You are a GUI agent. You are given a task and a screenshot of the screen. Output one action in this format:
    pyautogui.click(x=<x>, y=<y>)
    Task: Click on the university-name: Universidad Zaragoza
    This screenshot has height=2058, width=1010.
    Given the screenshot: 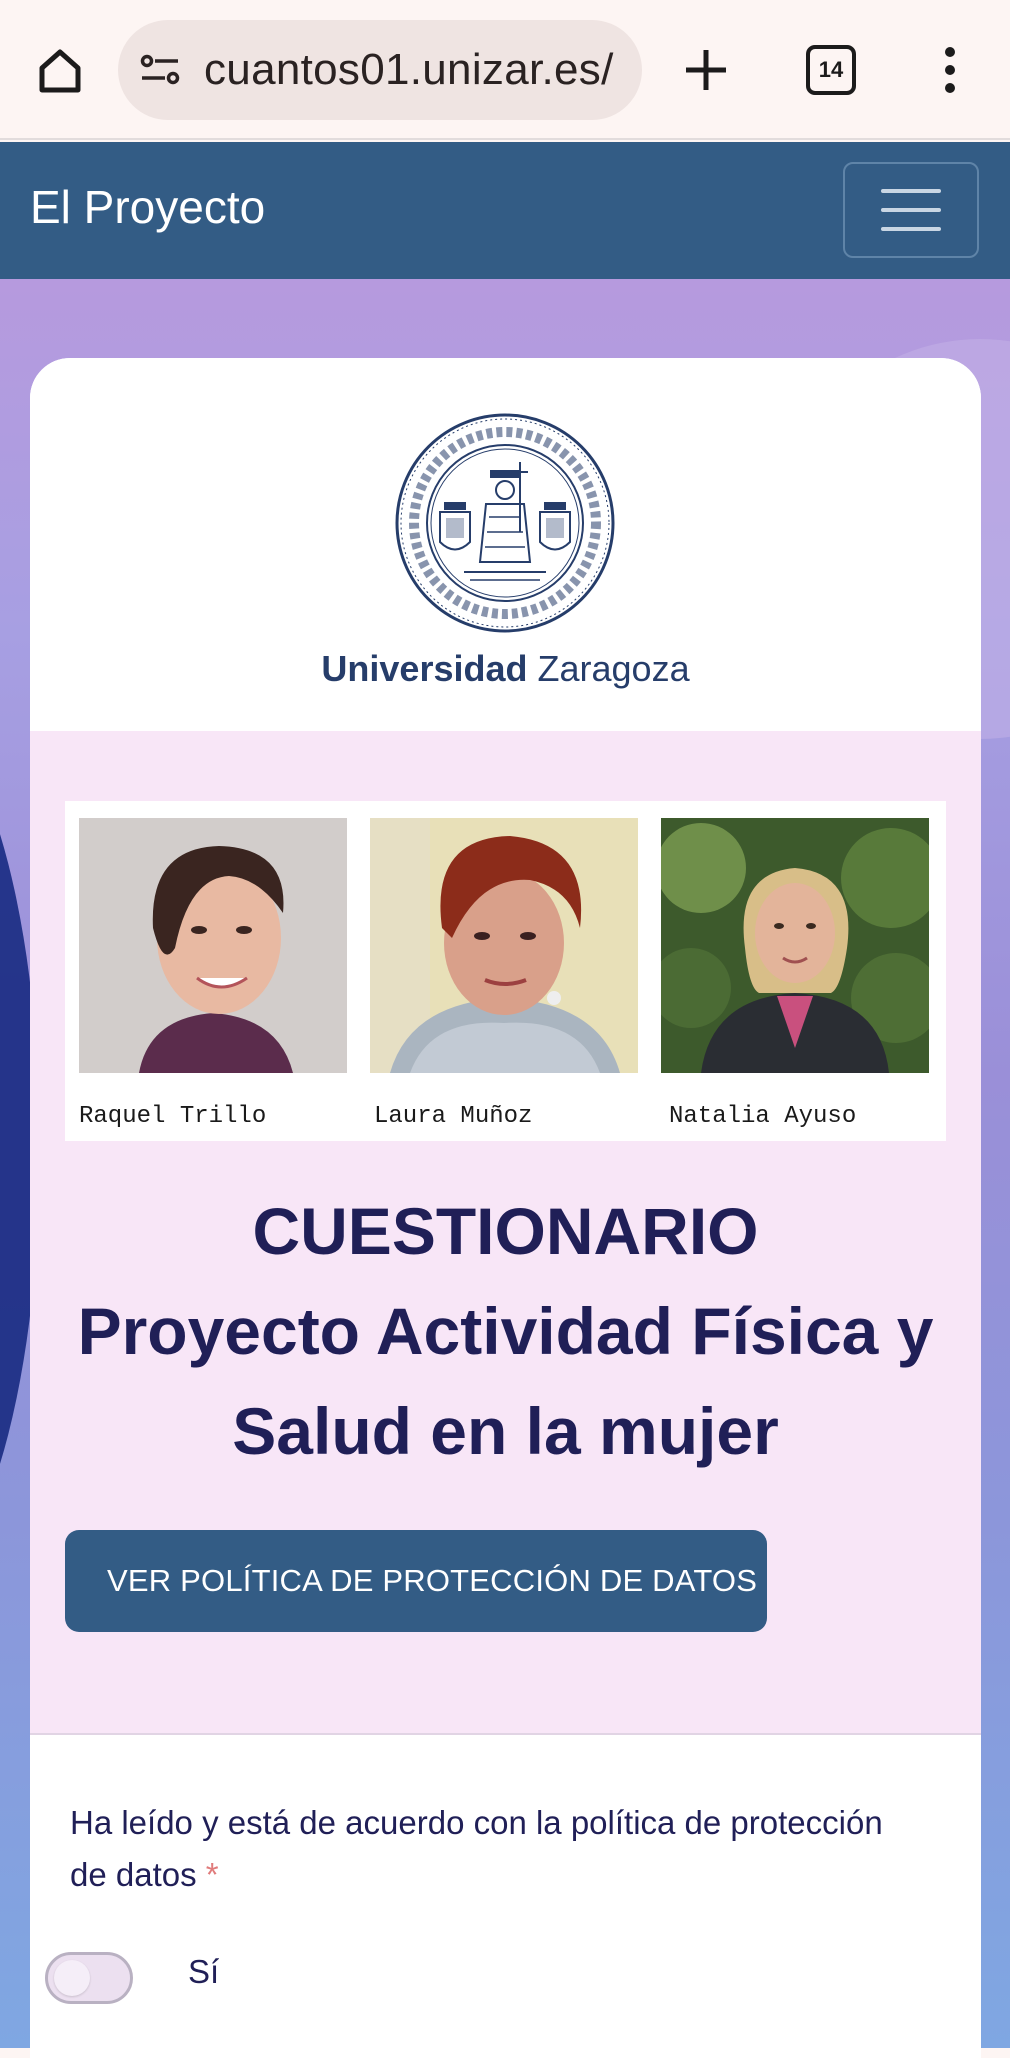 What is the action you would take?
    pyautogui.click(x=505, y=669)
    